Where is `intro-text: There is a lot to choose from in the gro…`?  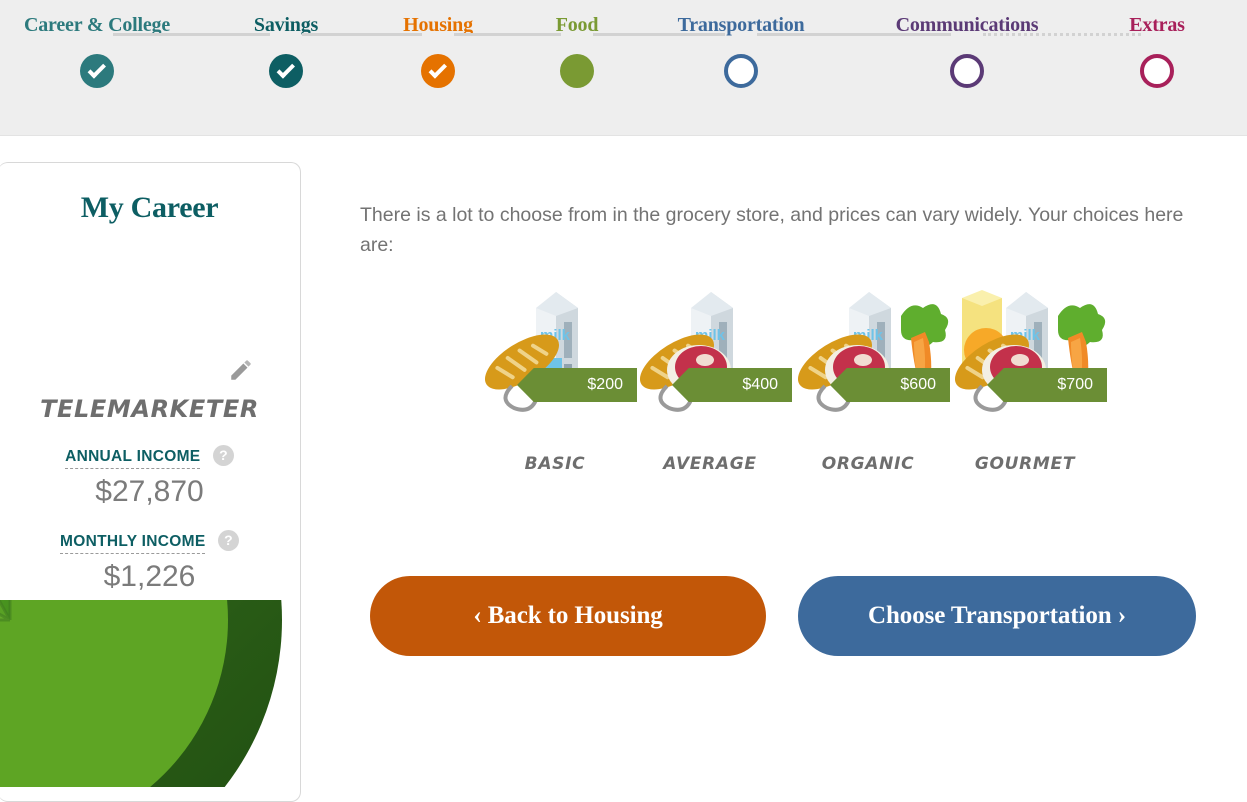 intro-text: There is a lot to choose from in the gro… is located at coordinates (772, 230).